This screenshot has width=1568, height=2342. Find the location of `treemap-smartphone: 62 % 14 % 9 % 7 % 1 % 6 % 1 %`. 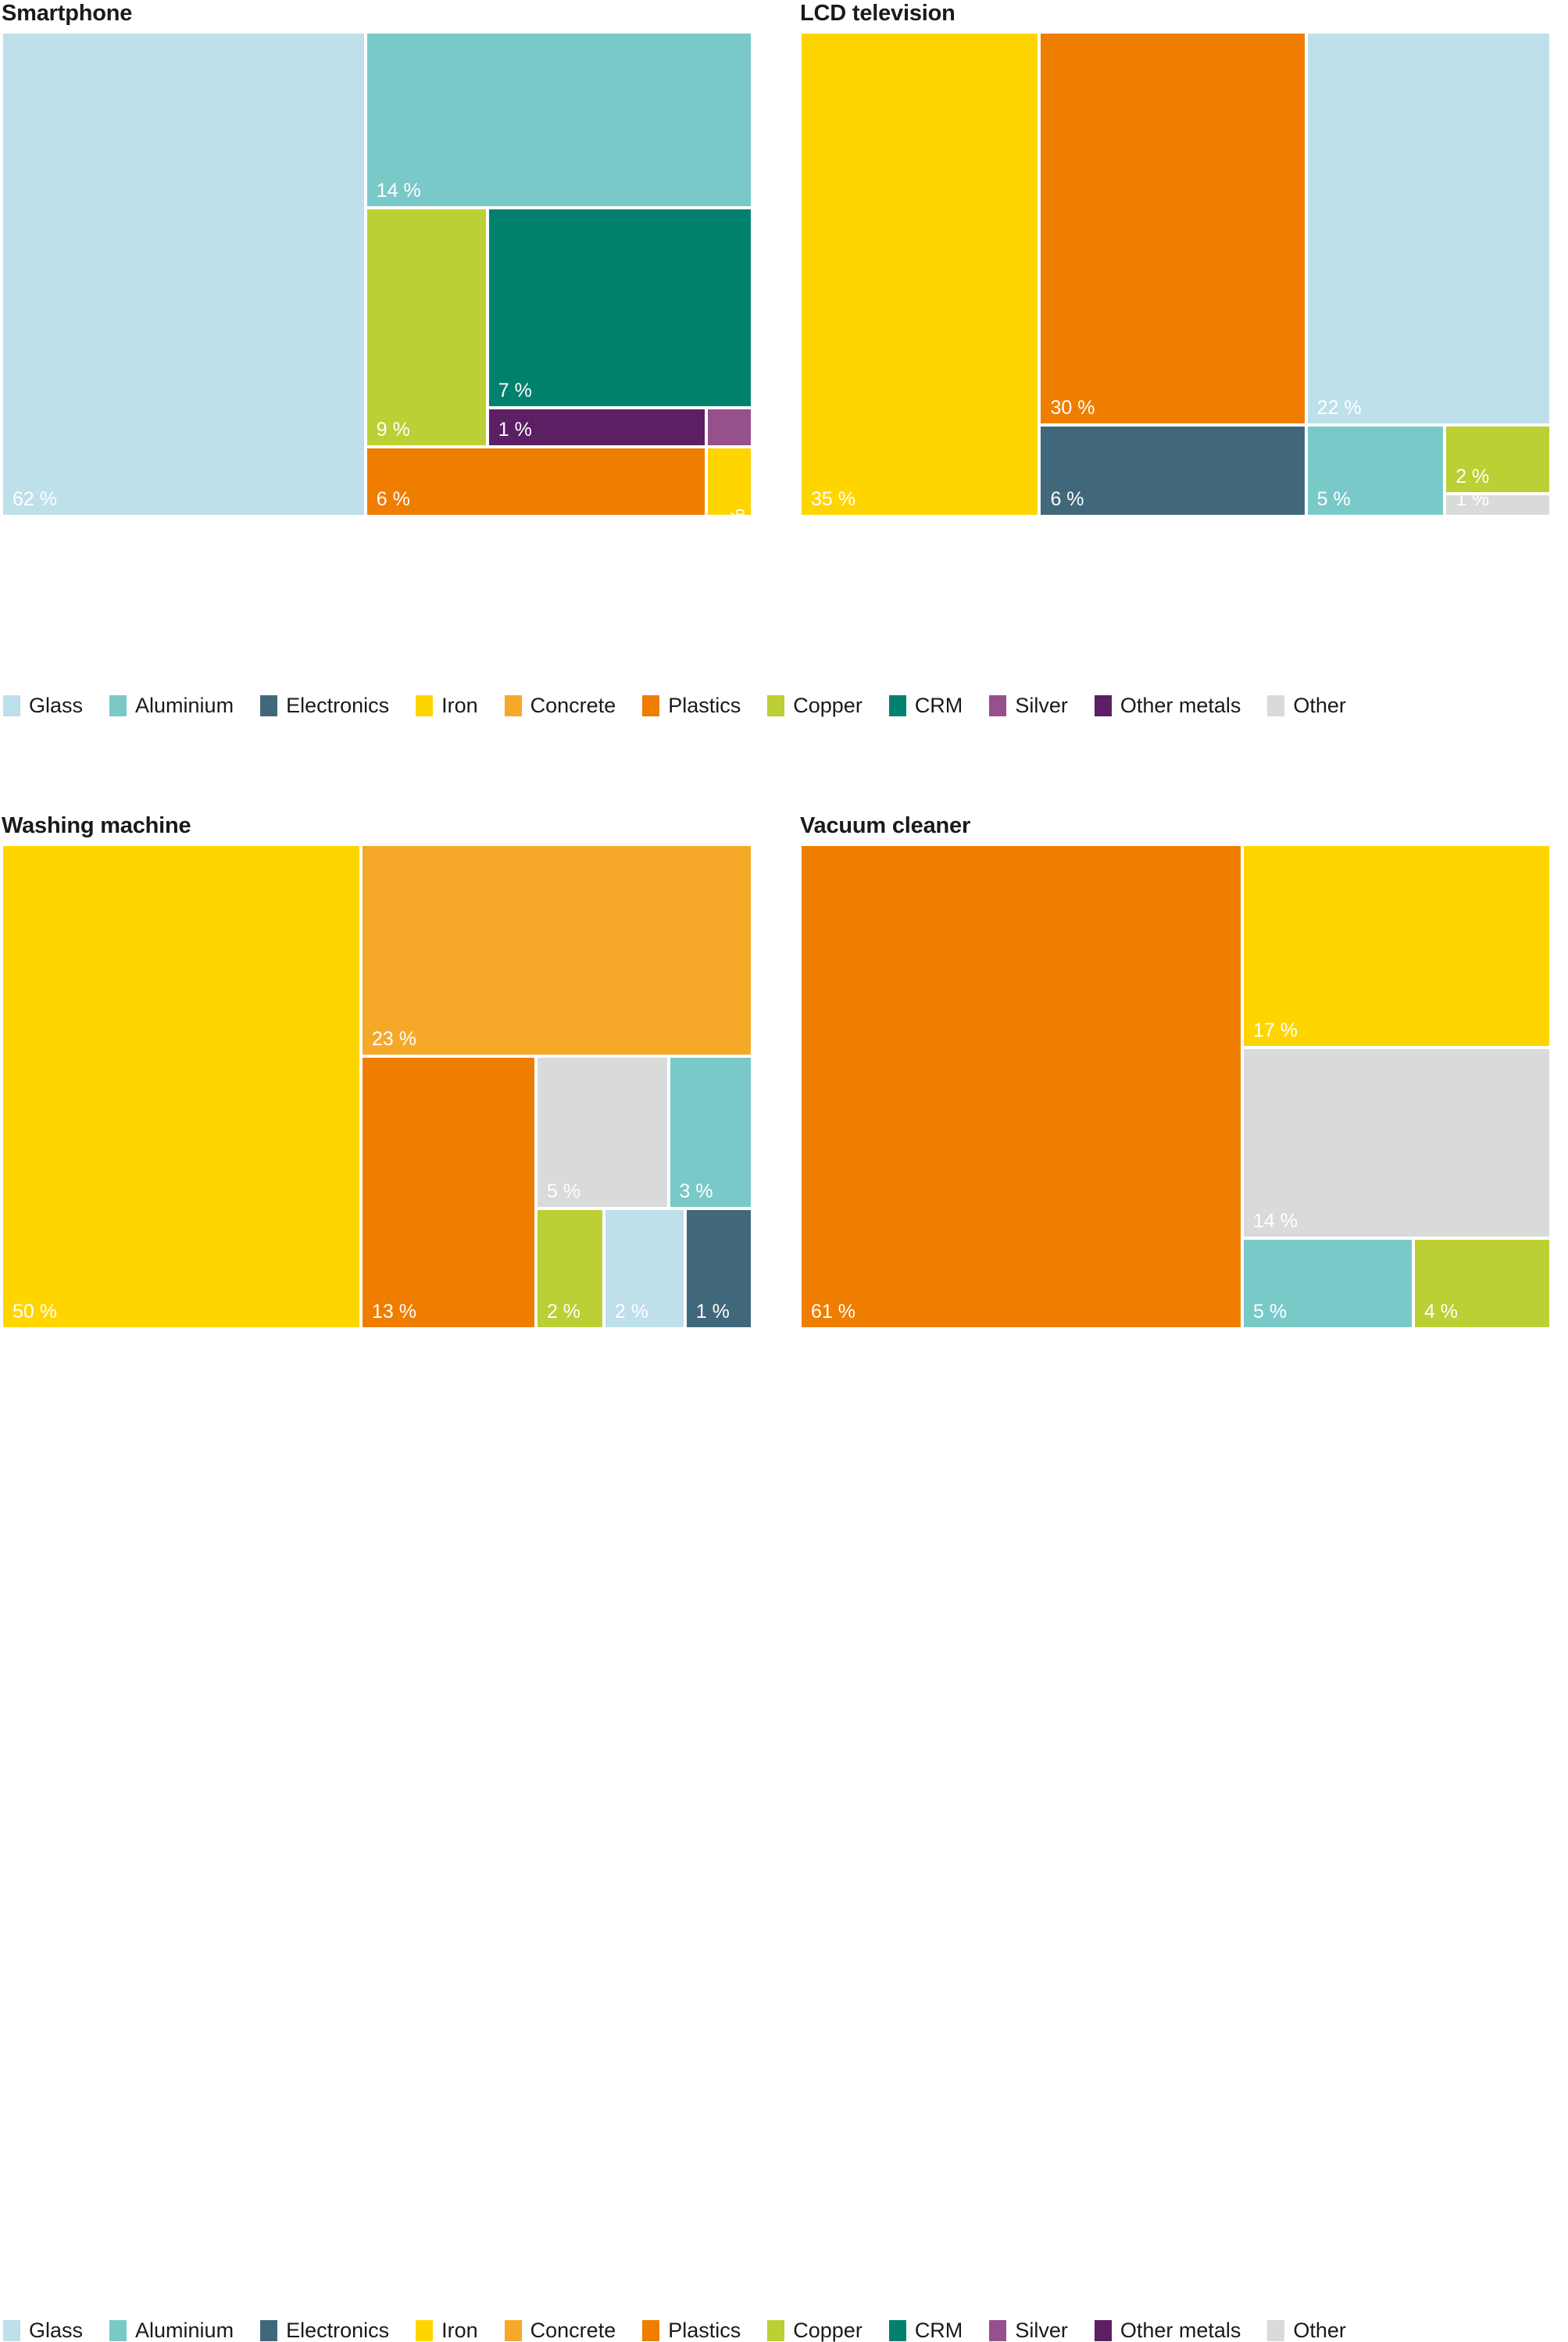

treemap-smartphone: 62 % 14 % 9 % 7 % 1 % 6 % 1 % is located at coordinates (377, 274).